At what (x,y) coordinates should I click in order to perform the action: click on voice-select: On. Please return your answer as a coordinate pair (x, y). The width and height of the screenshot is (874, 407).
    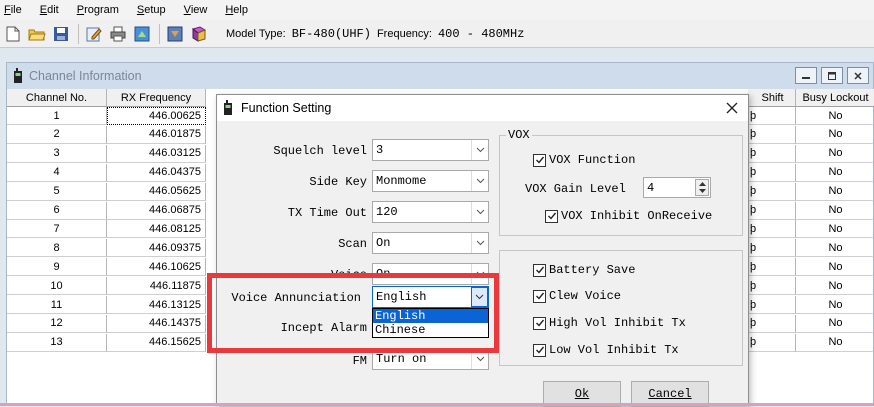
    Looking at the image, I should click on (430, 274).